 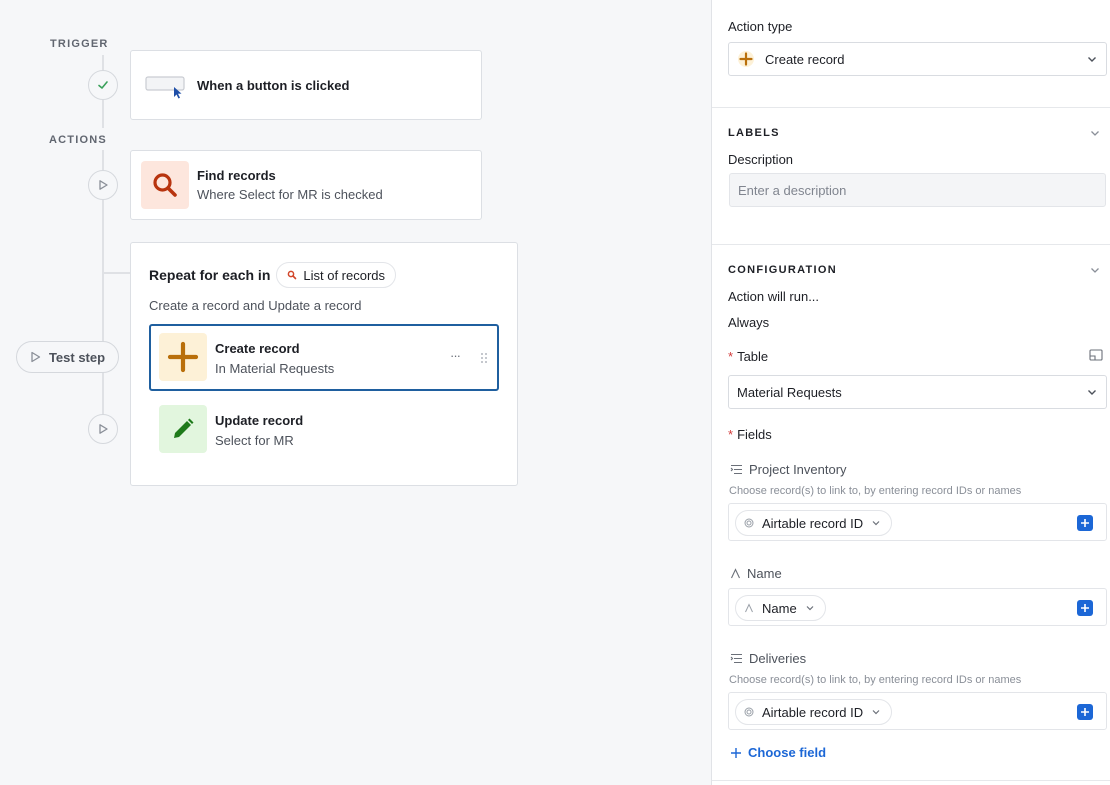 What do you see at coordinates (805, 59) in the screenshot?
I see `action-type-value: Create record` at bounding box center [805, 59].